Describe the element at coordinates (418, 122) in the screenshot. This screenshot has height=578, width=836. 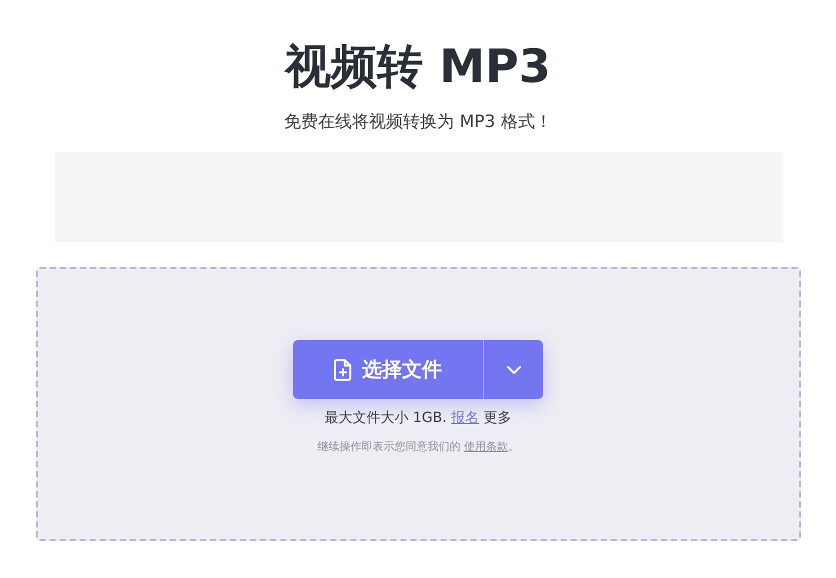
I see `page-subtitle: 免费在线将视频转换为 MP3 格式！` at that location.